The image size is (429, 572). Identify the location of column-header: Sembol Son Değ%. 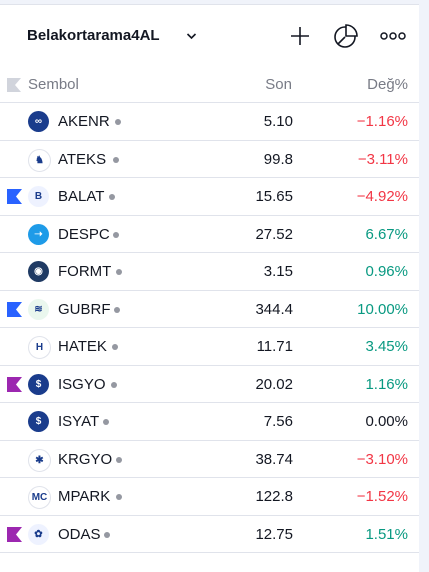
(209, 84).